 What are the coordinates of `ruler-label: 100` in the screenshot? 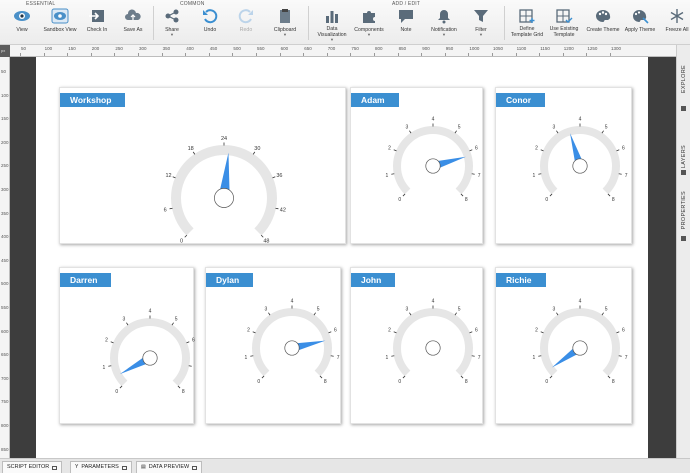 It's located at (5, 95).